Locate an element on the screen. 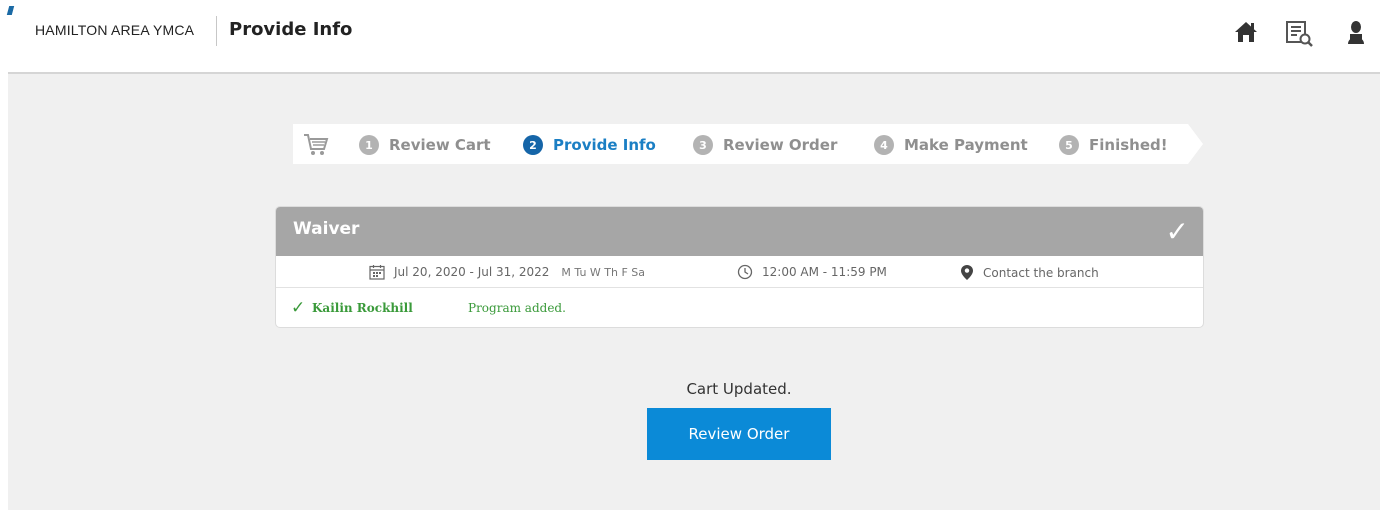 This screenshot has height=510, width=1380. cart-icon is located at coordinates (316, 147).